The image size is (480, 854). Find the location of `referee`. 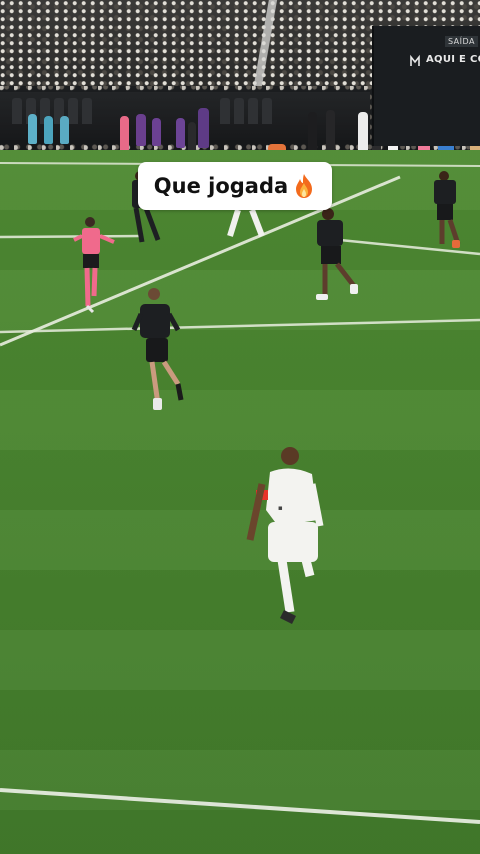

referee is located at coordinates (94, 265).